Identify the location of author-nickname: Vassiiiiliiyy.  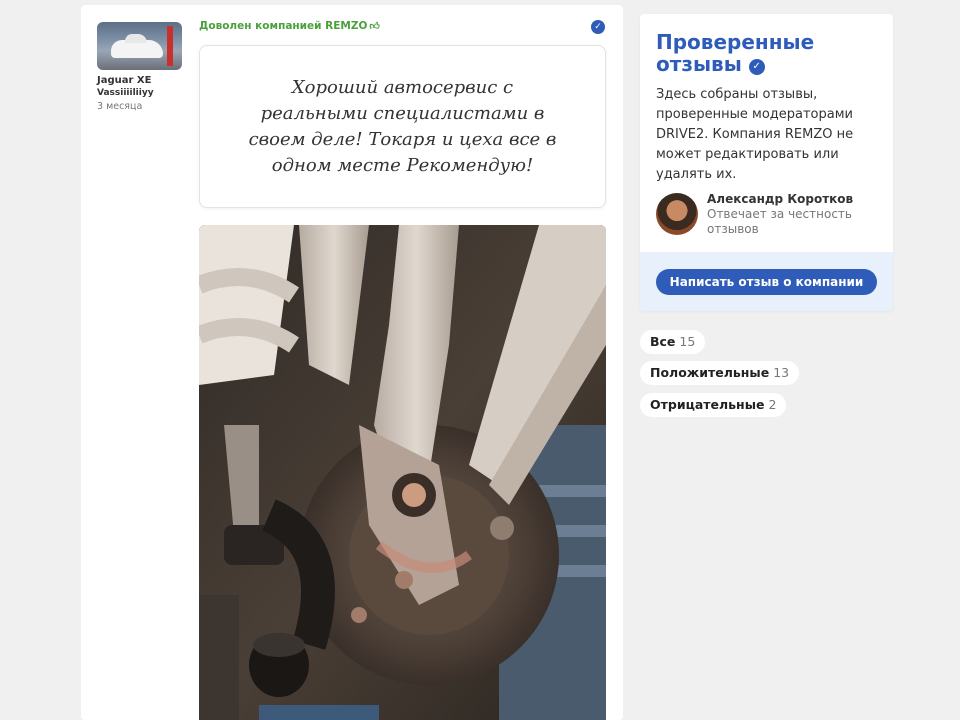
(142, 93).